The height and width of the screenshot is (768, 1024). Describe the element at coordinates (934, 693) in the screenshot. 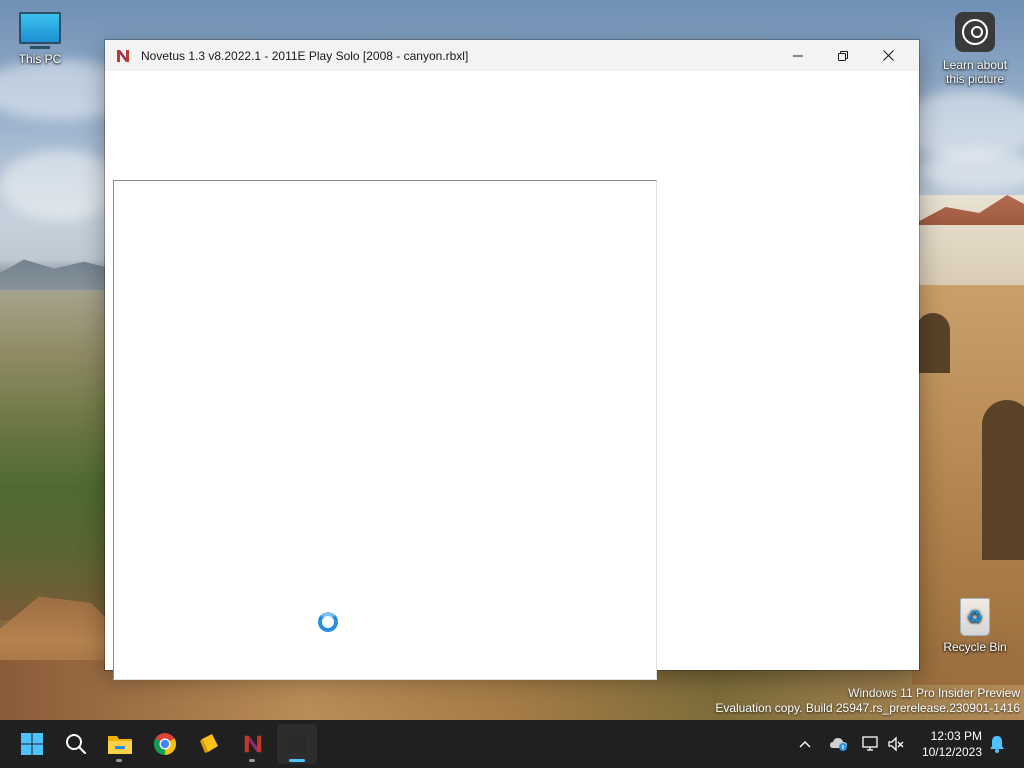

I see `watermark-edition: Windows 11 Pro Insider Preview` at that location.